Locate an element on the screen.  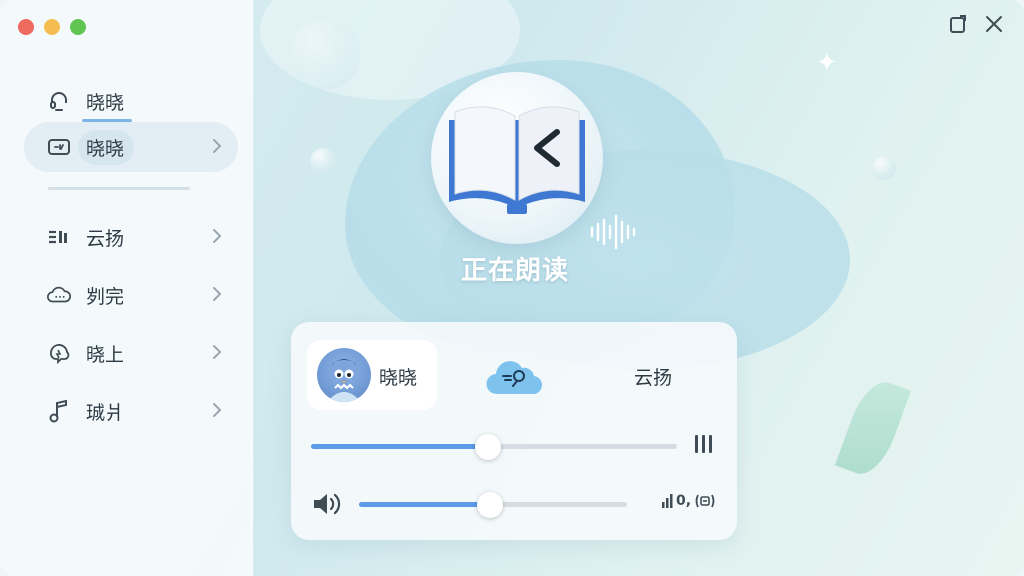
music-note-icon is located at coordinates (59, 411).